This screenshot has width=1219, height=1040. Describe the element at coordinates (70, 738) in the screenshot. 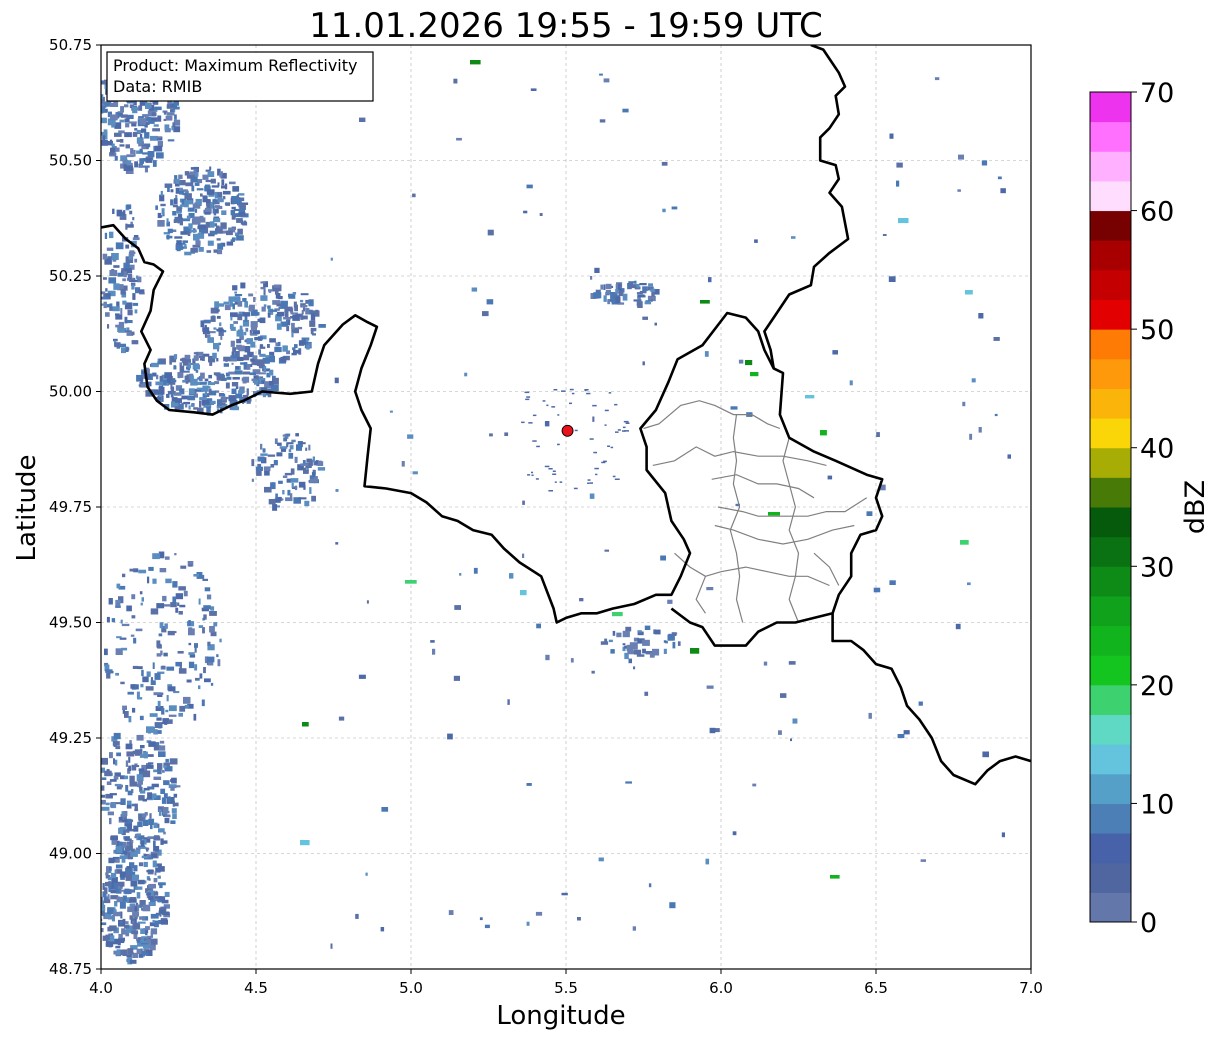

I see `y-tick-label: 49.25` at that location.